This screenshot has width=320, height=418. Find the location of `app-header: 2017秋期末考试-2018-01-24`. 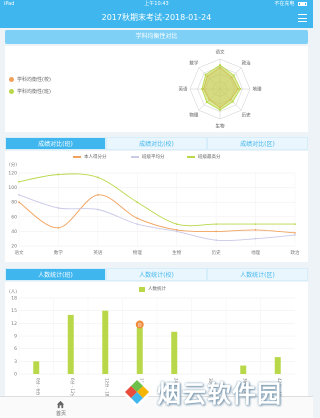

app-header: 2017秋期末考试-2018-01-24 is located at coordinates (156, 18).